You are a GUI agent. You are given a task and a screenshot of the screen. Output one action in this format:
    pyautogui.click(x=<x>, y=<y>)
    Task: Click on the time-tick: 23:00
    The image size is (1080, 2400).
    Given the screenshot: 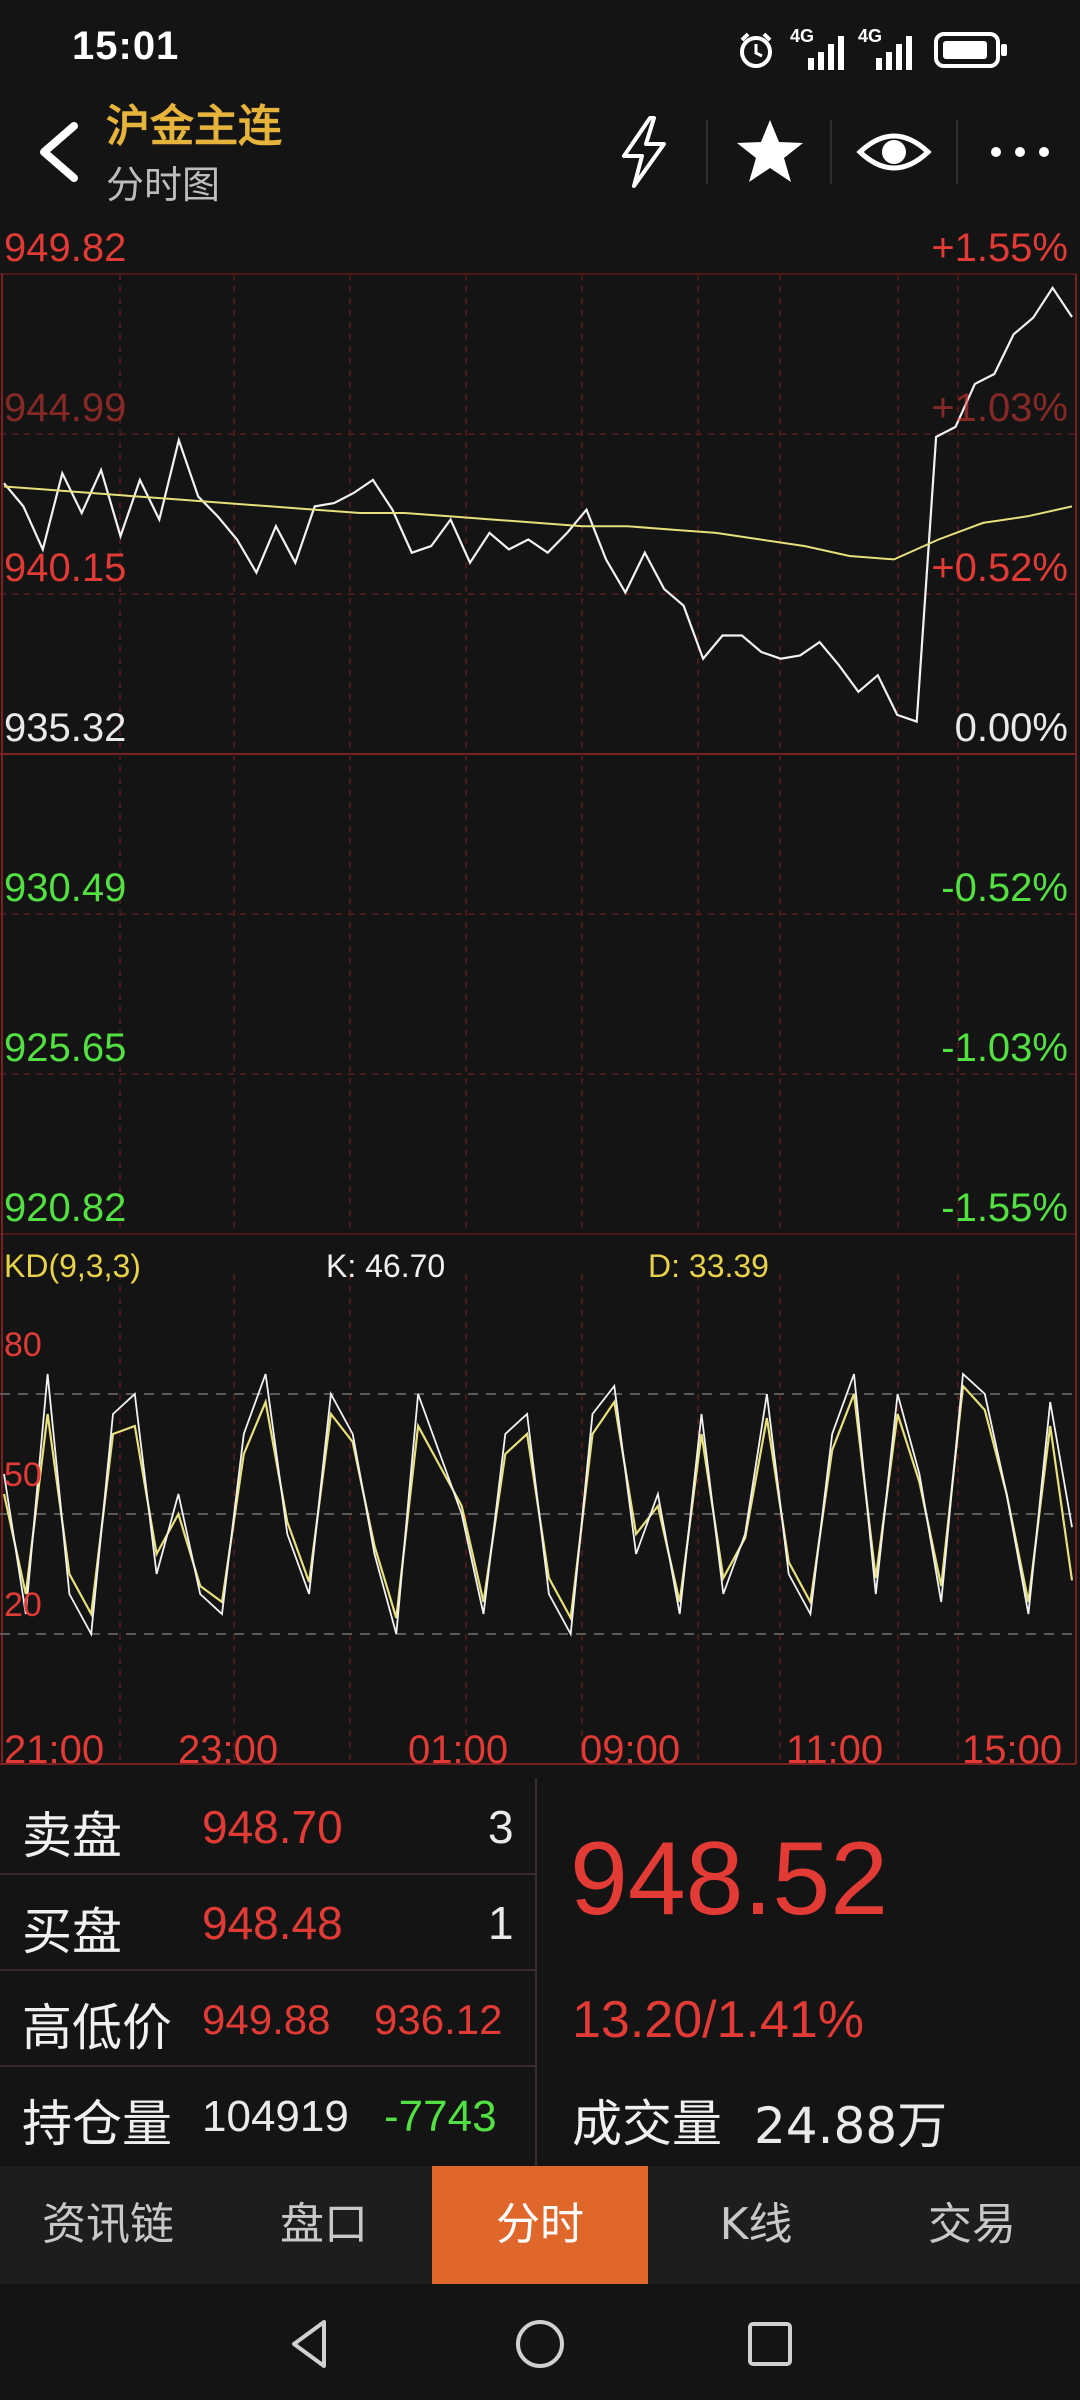 What is the action you would take?
    pyautogui.click(x=228, y=1750)
    